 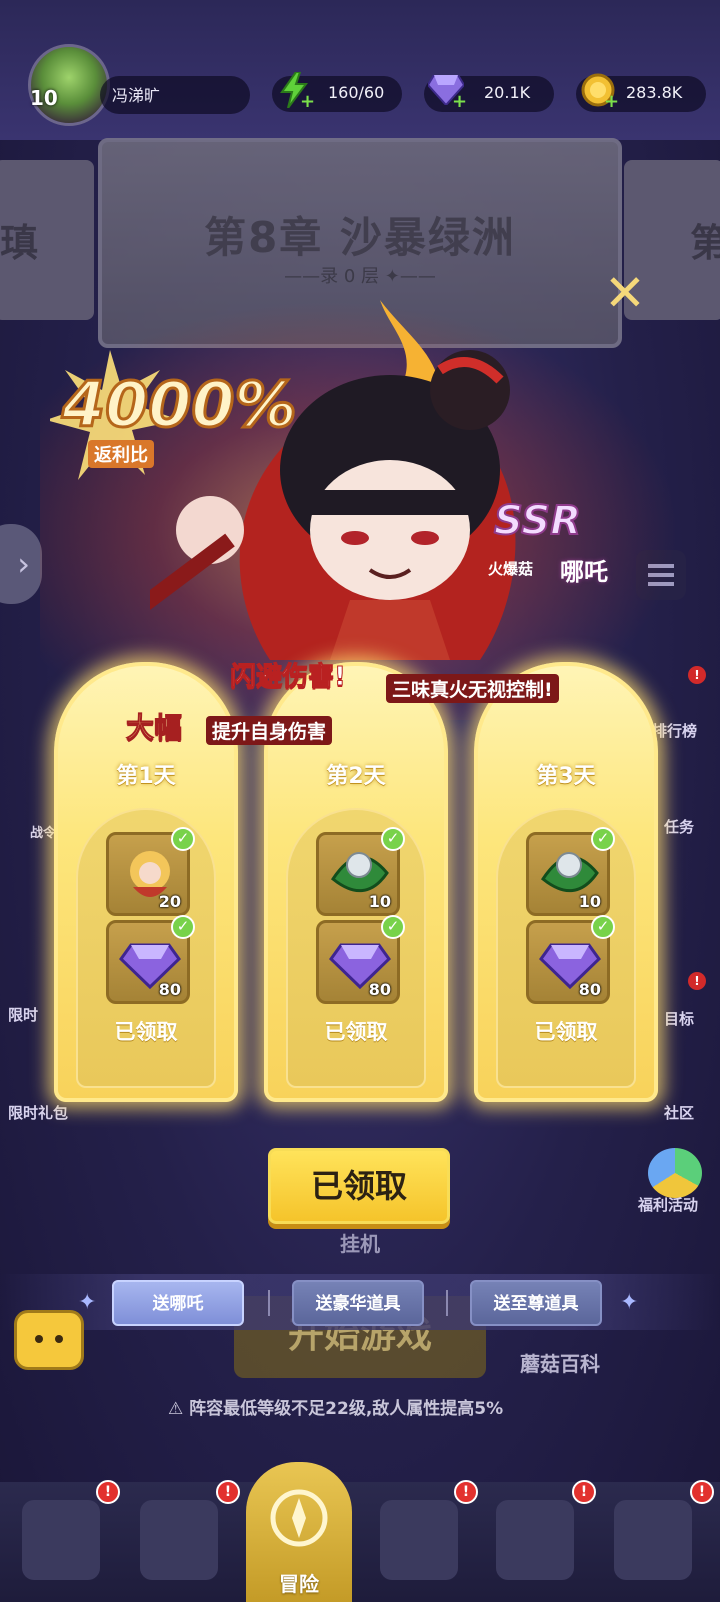 I want to click on idle-label: 挂机, so click(x=360, y=1244).